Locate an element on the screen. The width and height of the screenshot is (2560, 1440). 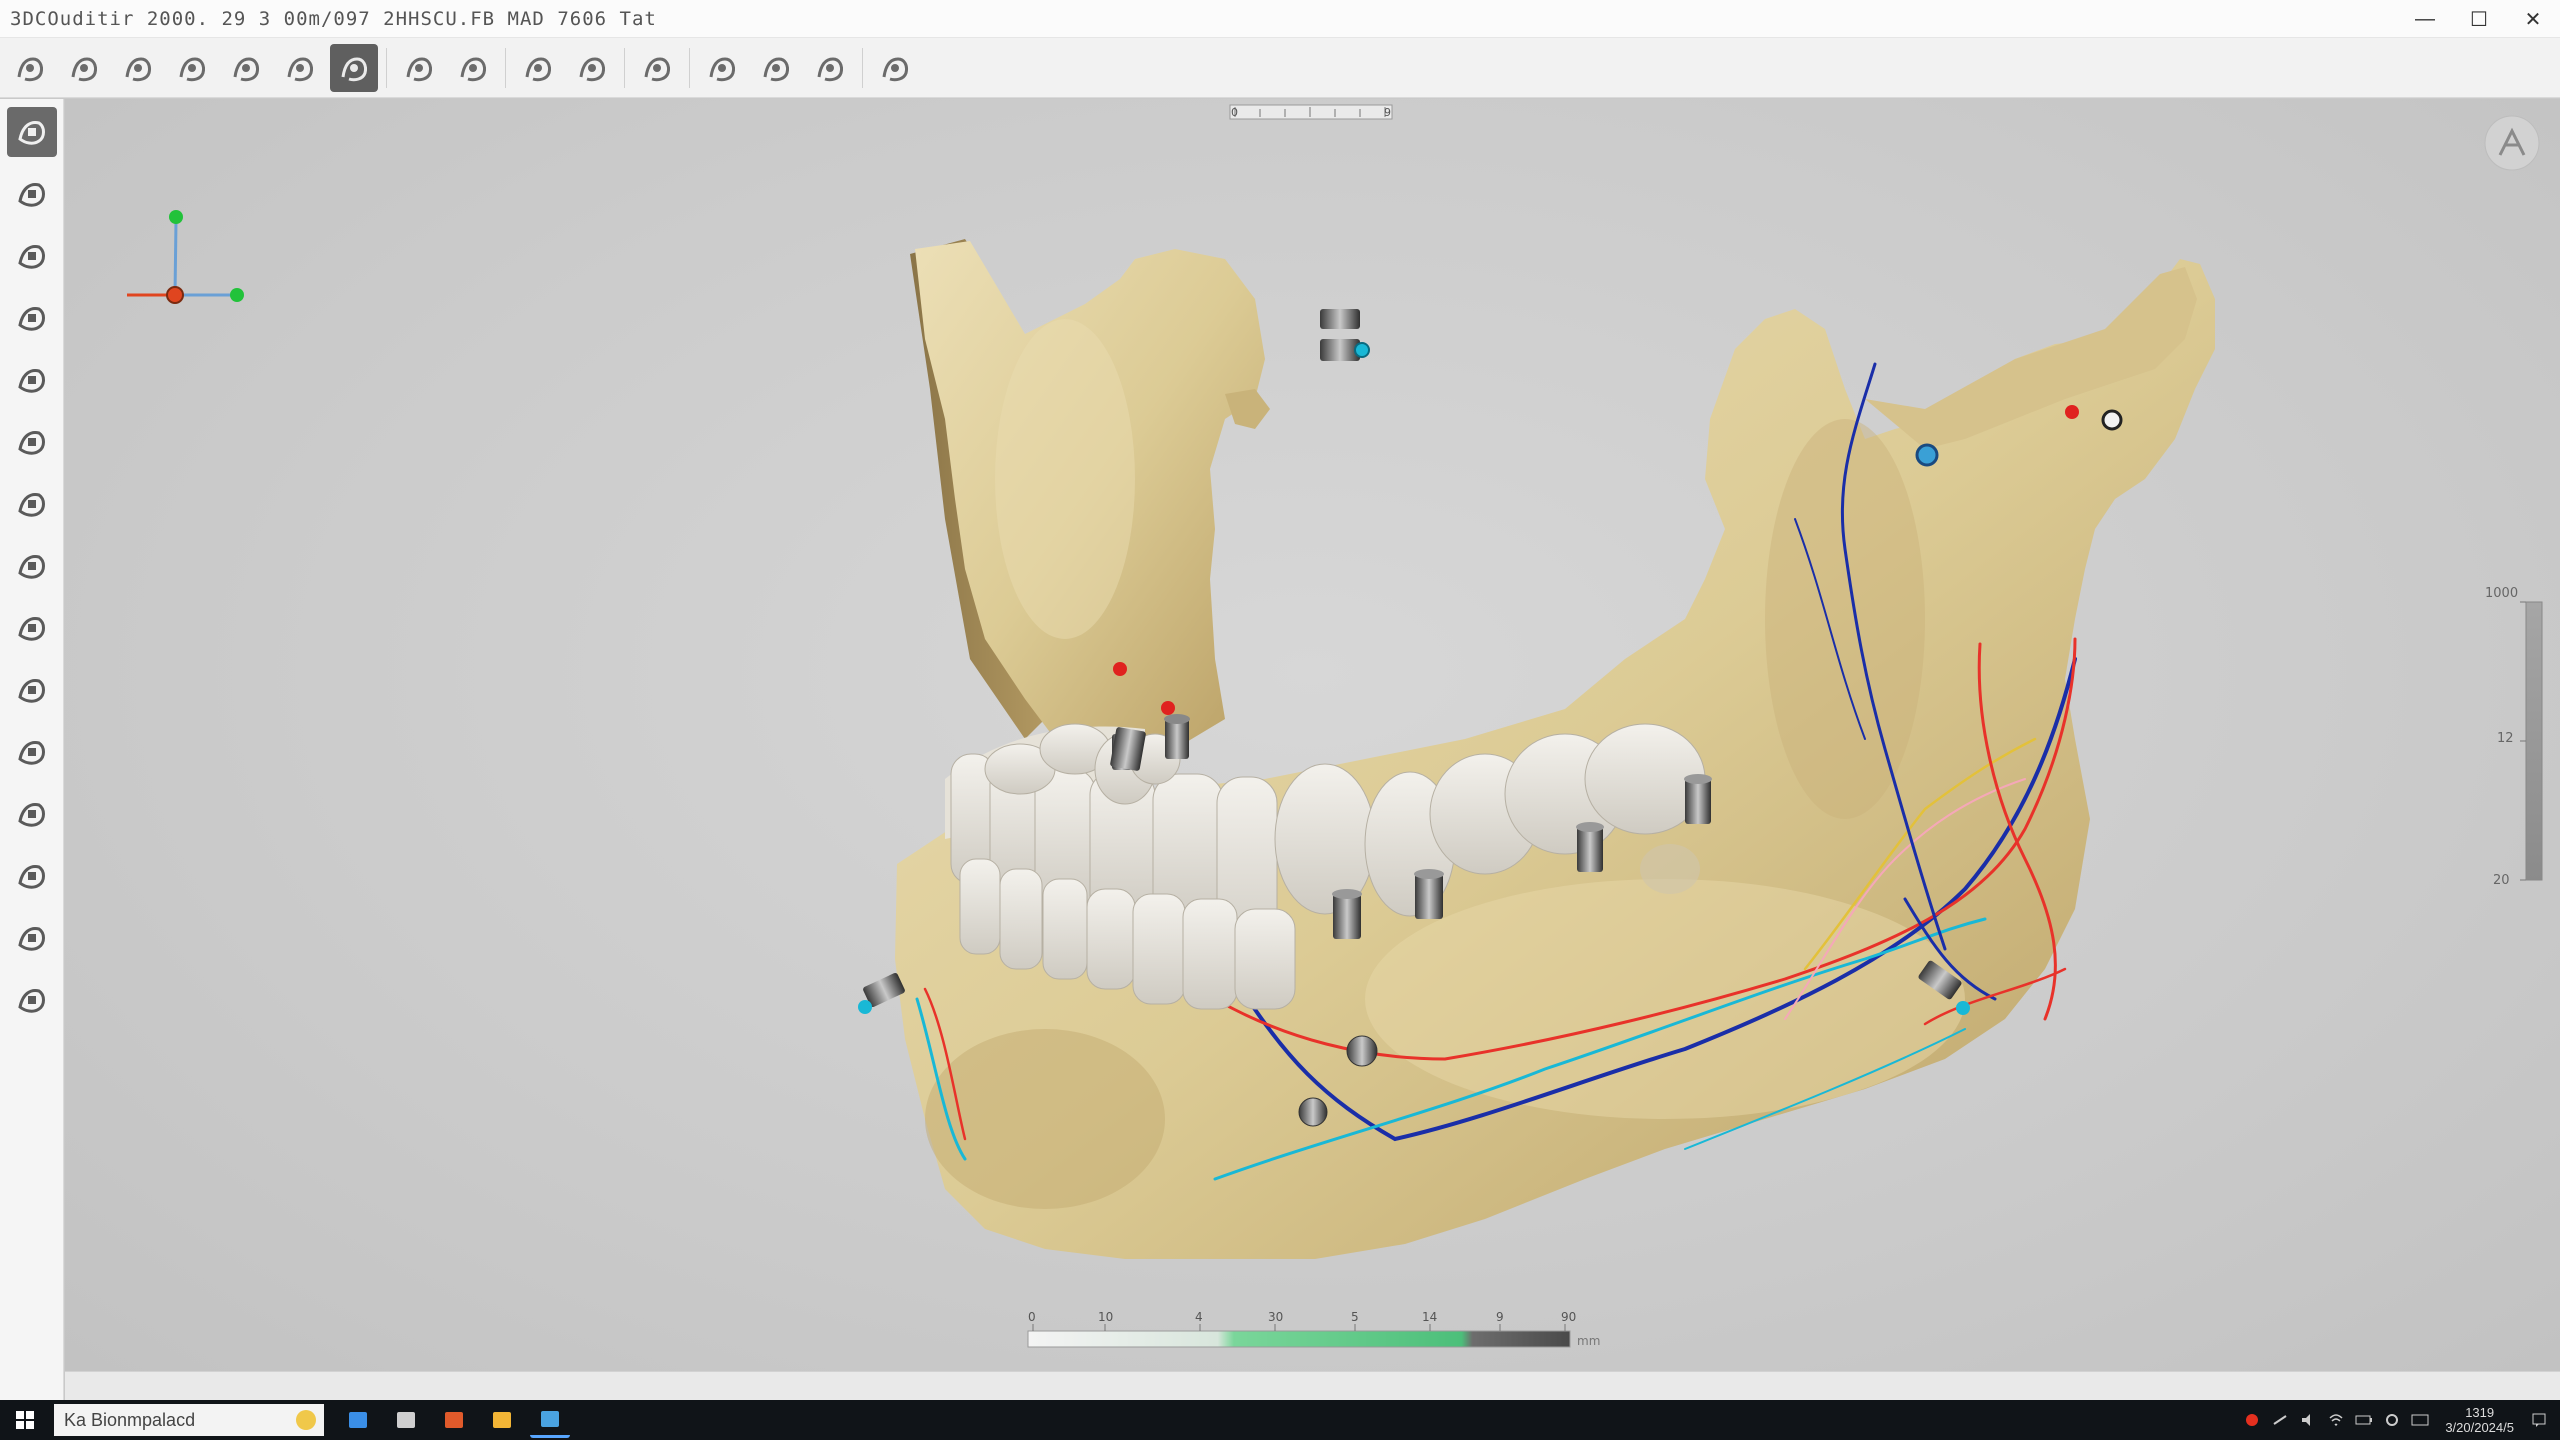
tooth-side-icon is located at coordinates (192, 68).